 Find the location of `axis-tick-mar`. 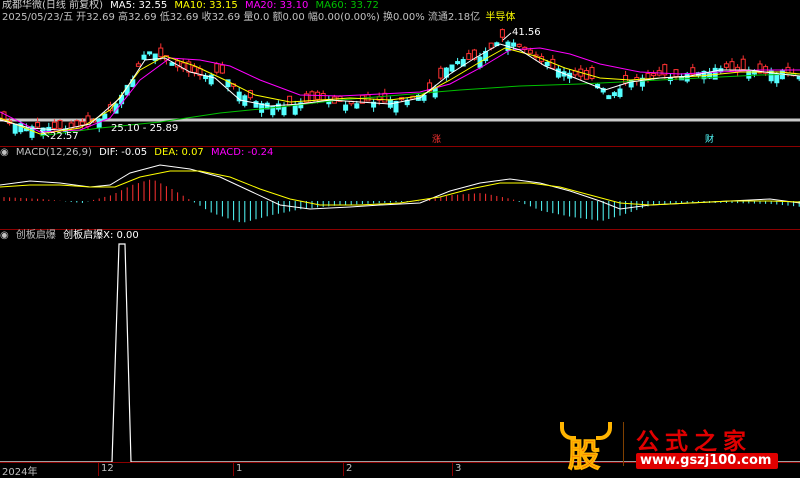

axis-tick-mar is located at coordinates (452, 469).